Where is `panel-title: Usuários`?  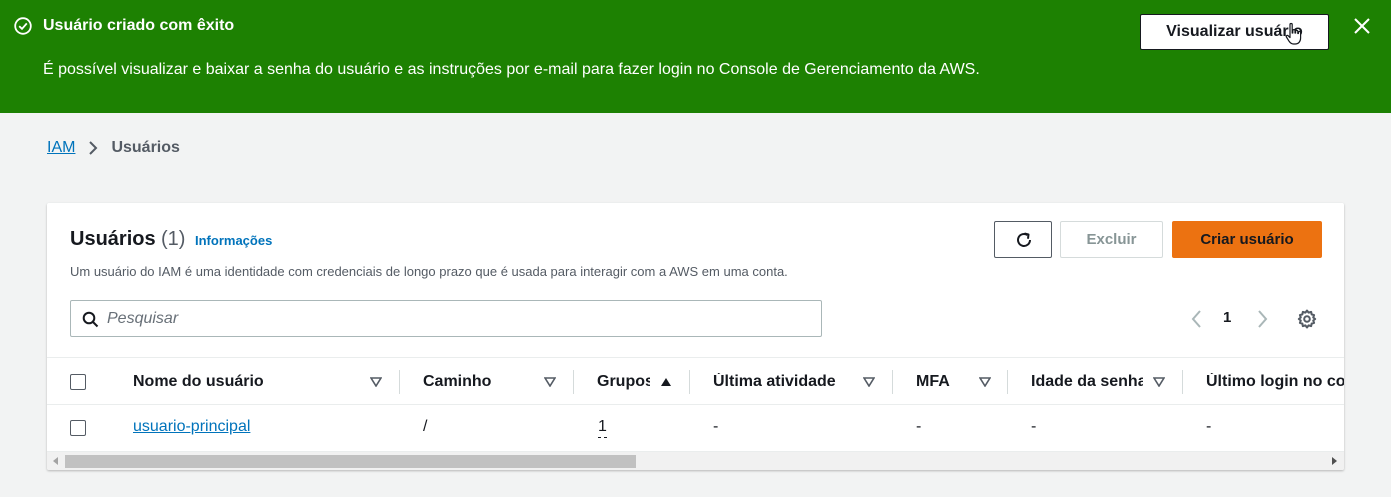
panel-title: Usuários is located at coordinates (113, 239).